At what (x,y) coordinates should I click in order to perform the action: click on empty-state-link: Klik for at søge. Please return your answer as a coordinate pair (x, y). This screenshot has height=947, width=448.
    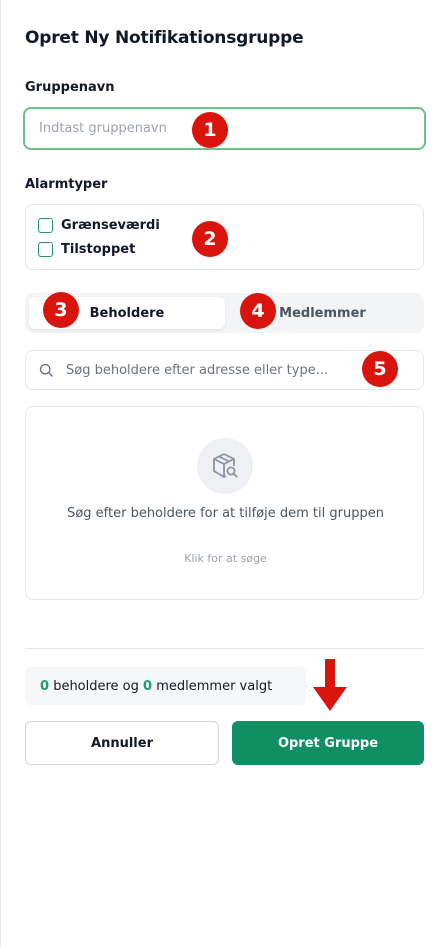
    Looking at the image, I should click on (225, 558).